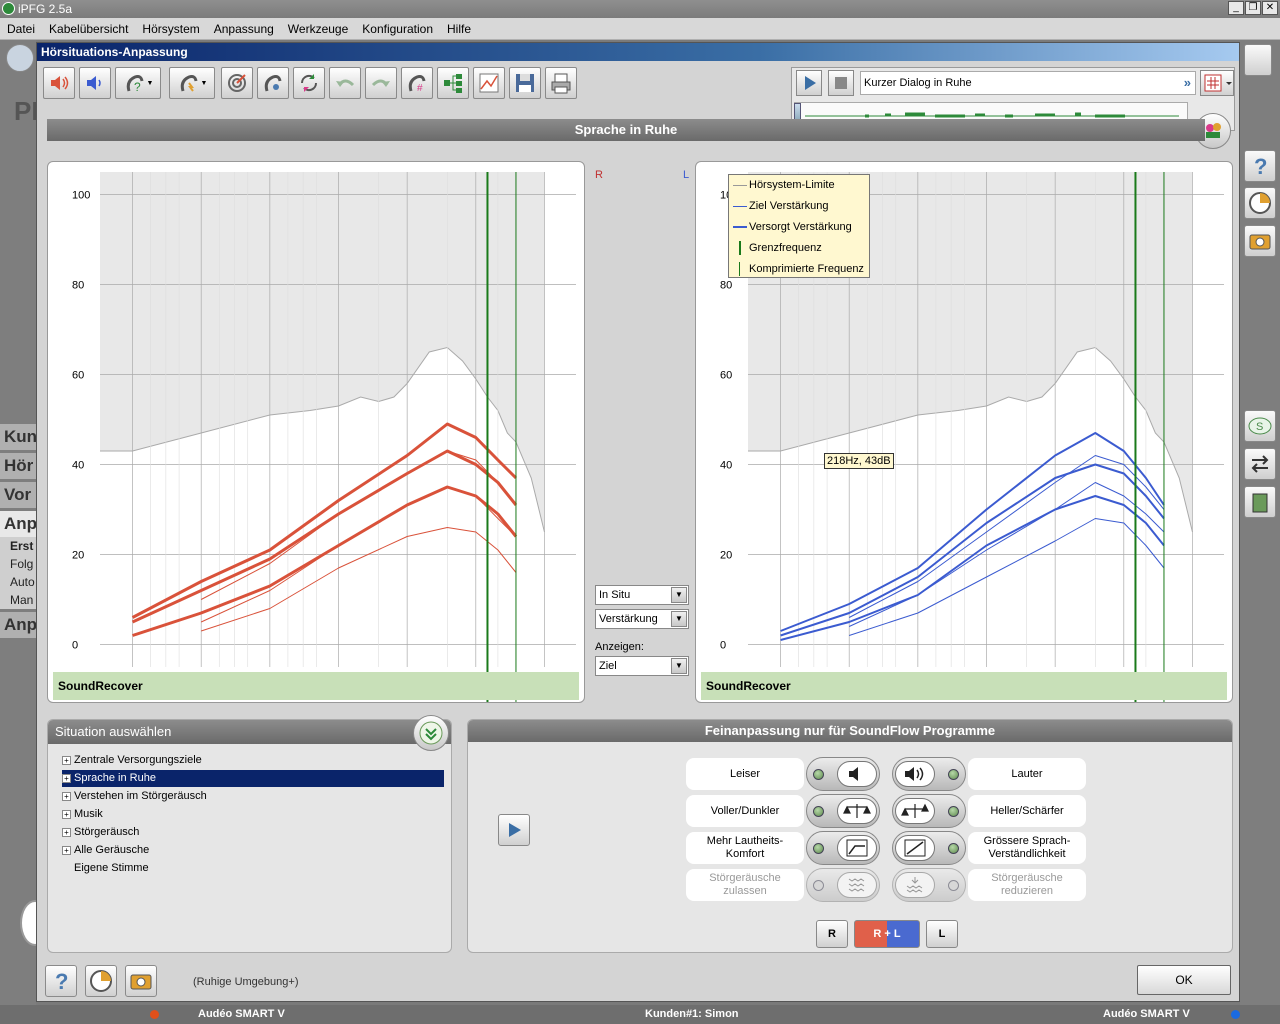 The width and height of the screenshot is (1280, 1024). What do you see at coordinates (1258, 60) in the screenshot?
I see `background-toolbar-icon` at bounding box center [1258, 60].